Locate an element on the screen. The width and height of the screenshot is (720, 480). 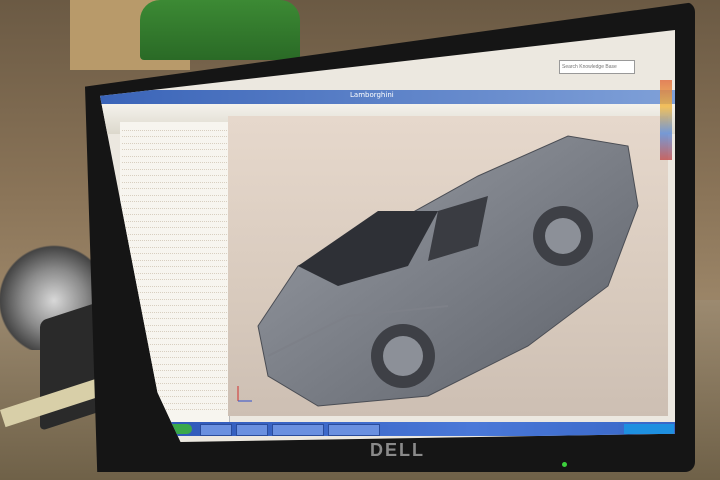
search-input is located at coordinates (597, 67).